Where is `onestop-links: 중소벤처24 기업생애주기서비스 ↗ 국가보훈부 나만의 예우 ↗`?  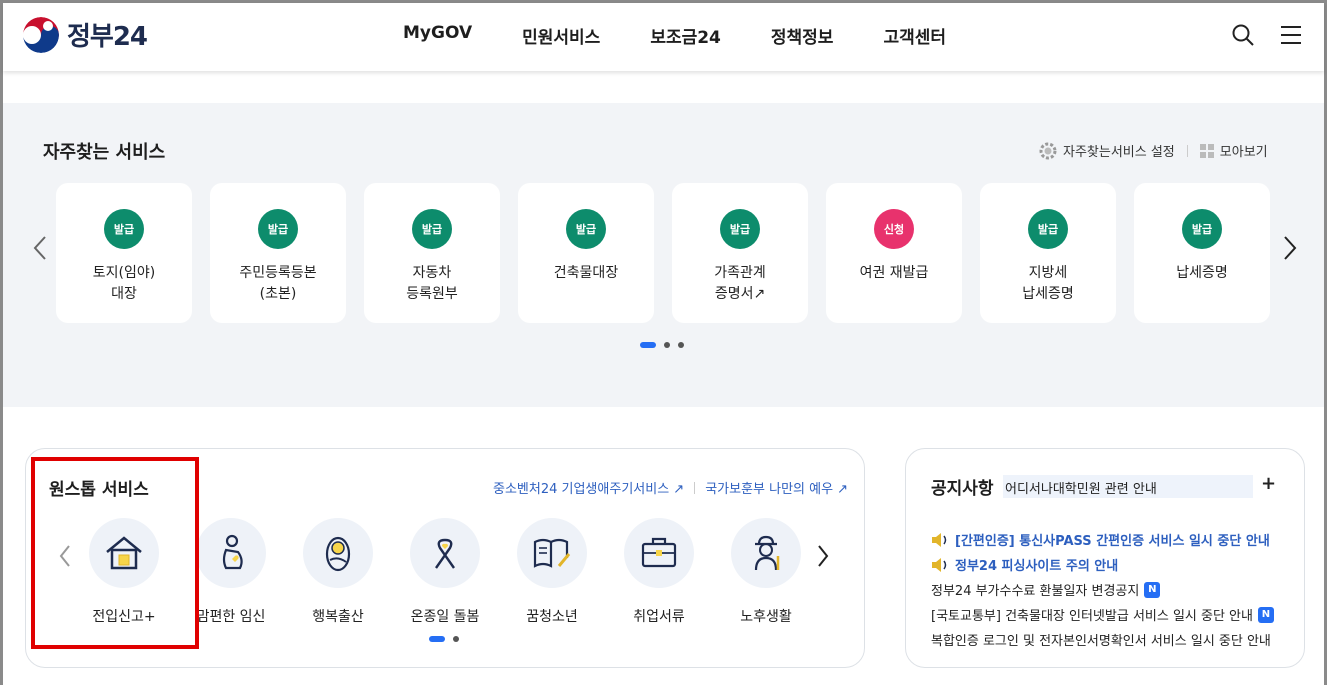
onestop-links: 중소벤처24 기업생애주기서비스 ↗ 국가보훈부 나만의 예우 ↗ is located at coordinates (670, 487).